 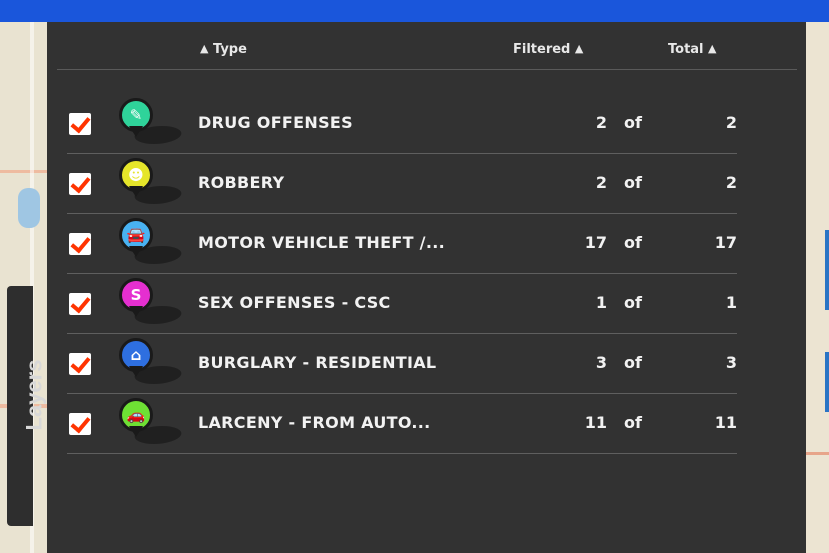 What do you see at coordinates (427, 53) in the screenshot?
I see `legend-header: ▲ Type Filtered ▲ Total ▲` at bounding box center [427, 53].